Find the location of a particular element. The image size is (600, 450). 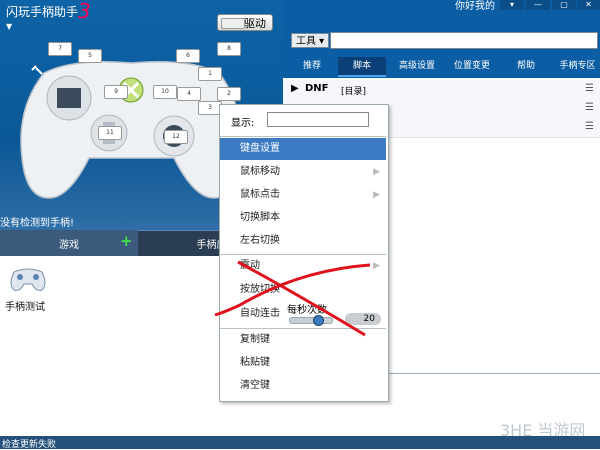

menu-item-switch-script: 切换脚本 is located at coordinates (303, 218).